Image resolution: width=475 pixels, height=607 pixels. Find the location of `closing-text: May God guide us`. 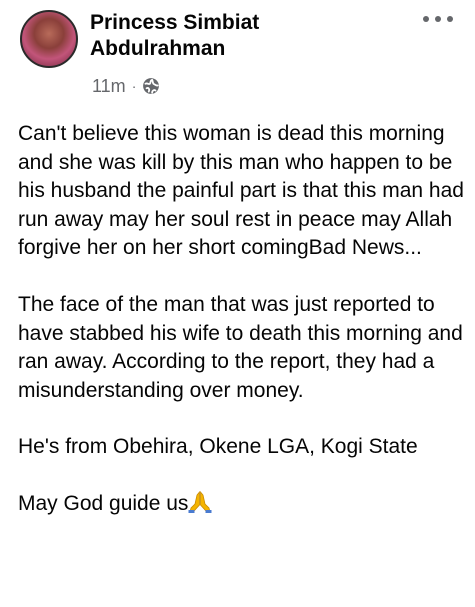

closing-text: May God guide us is located at coordinates (103, 503).